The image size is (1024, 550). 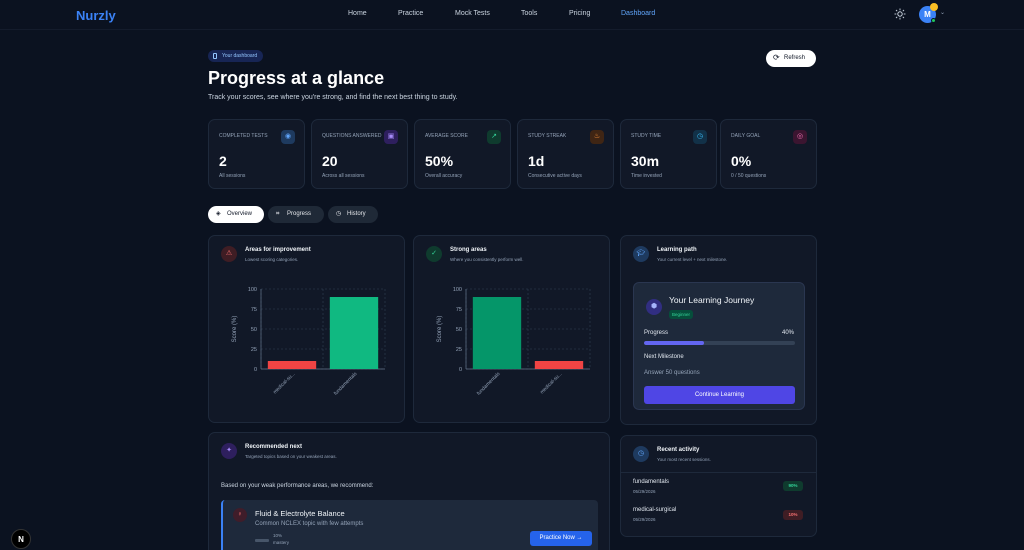 What do you see at coordinates (215, 56) in the screenshot?
I see `badge-icon` at bounding box center [215, 56].